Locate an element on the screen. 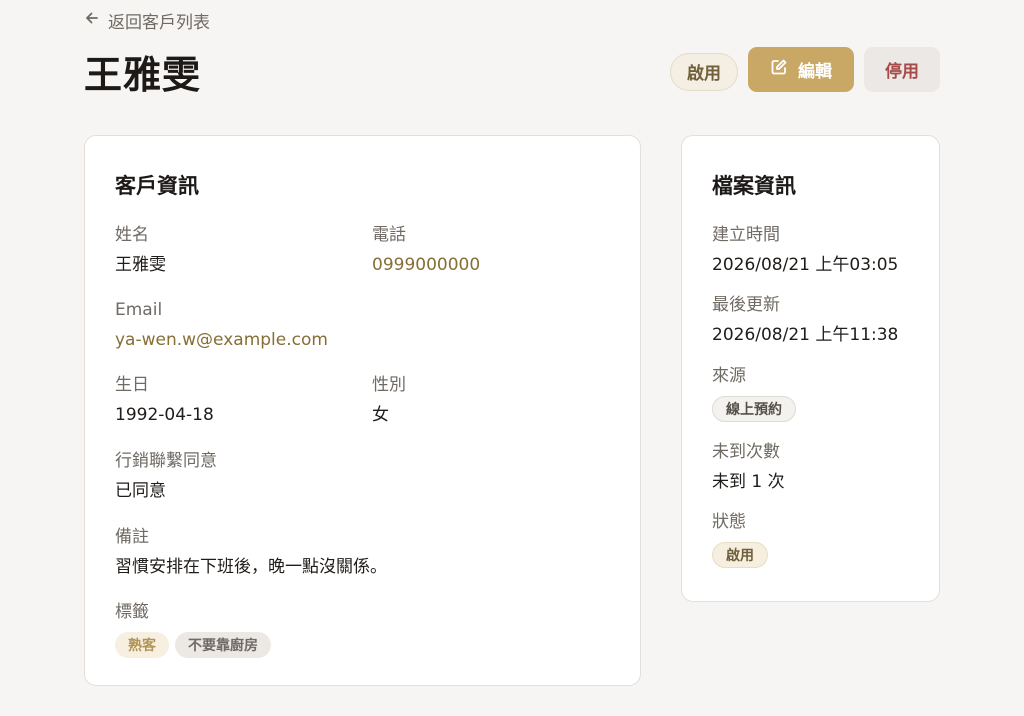  source-field: 來源 線上預約 is located at coordinates (754, 393).